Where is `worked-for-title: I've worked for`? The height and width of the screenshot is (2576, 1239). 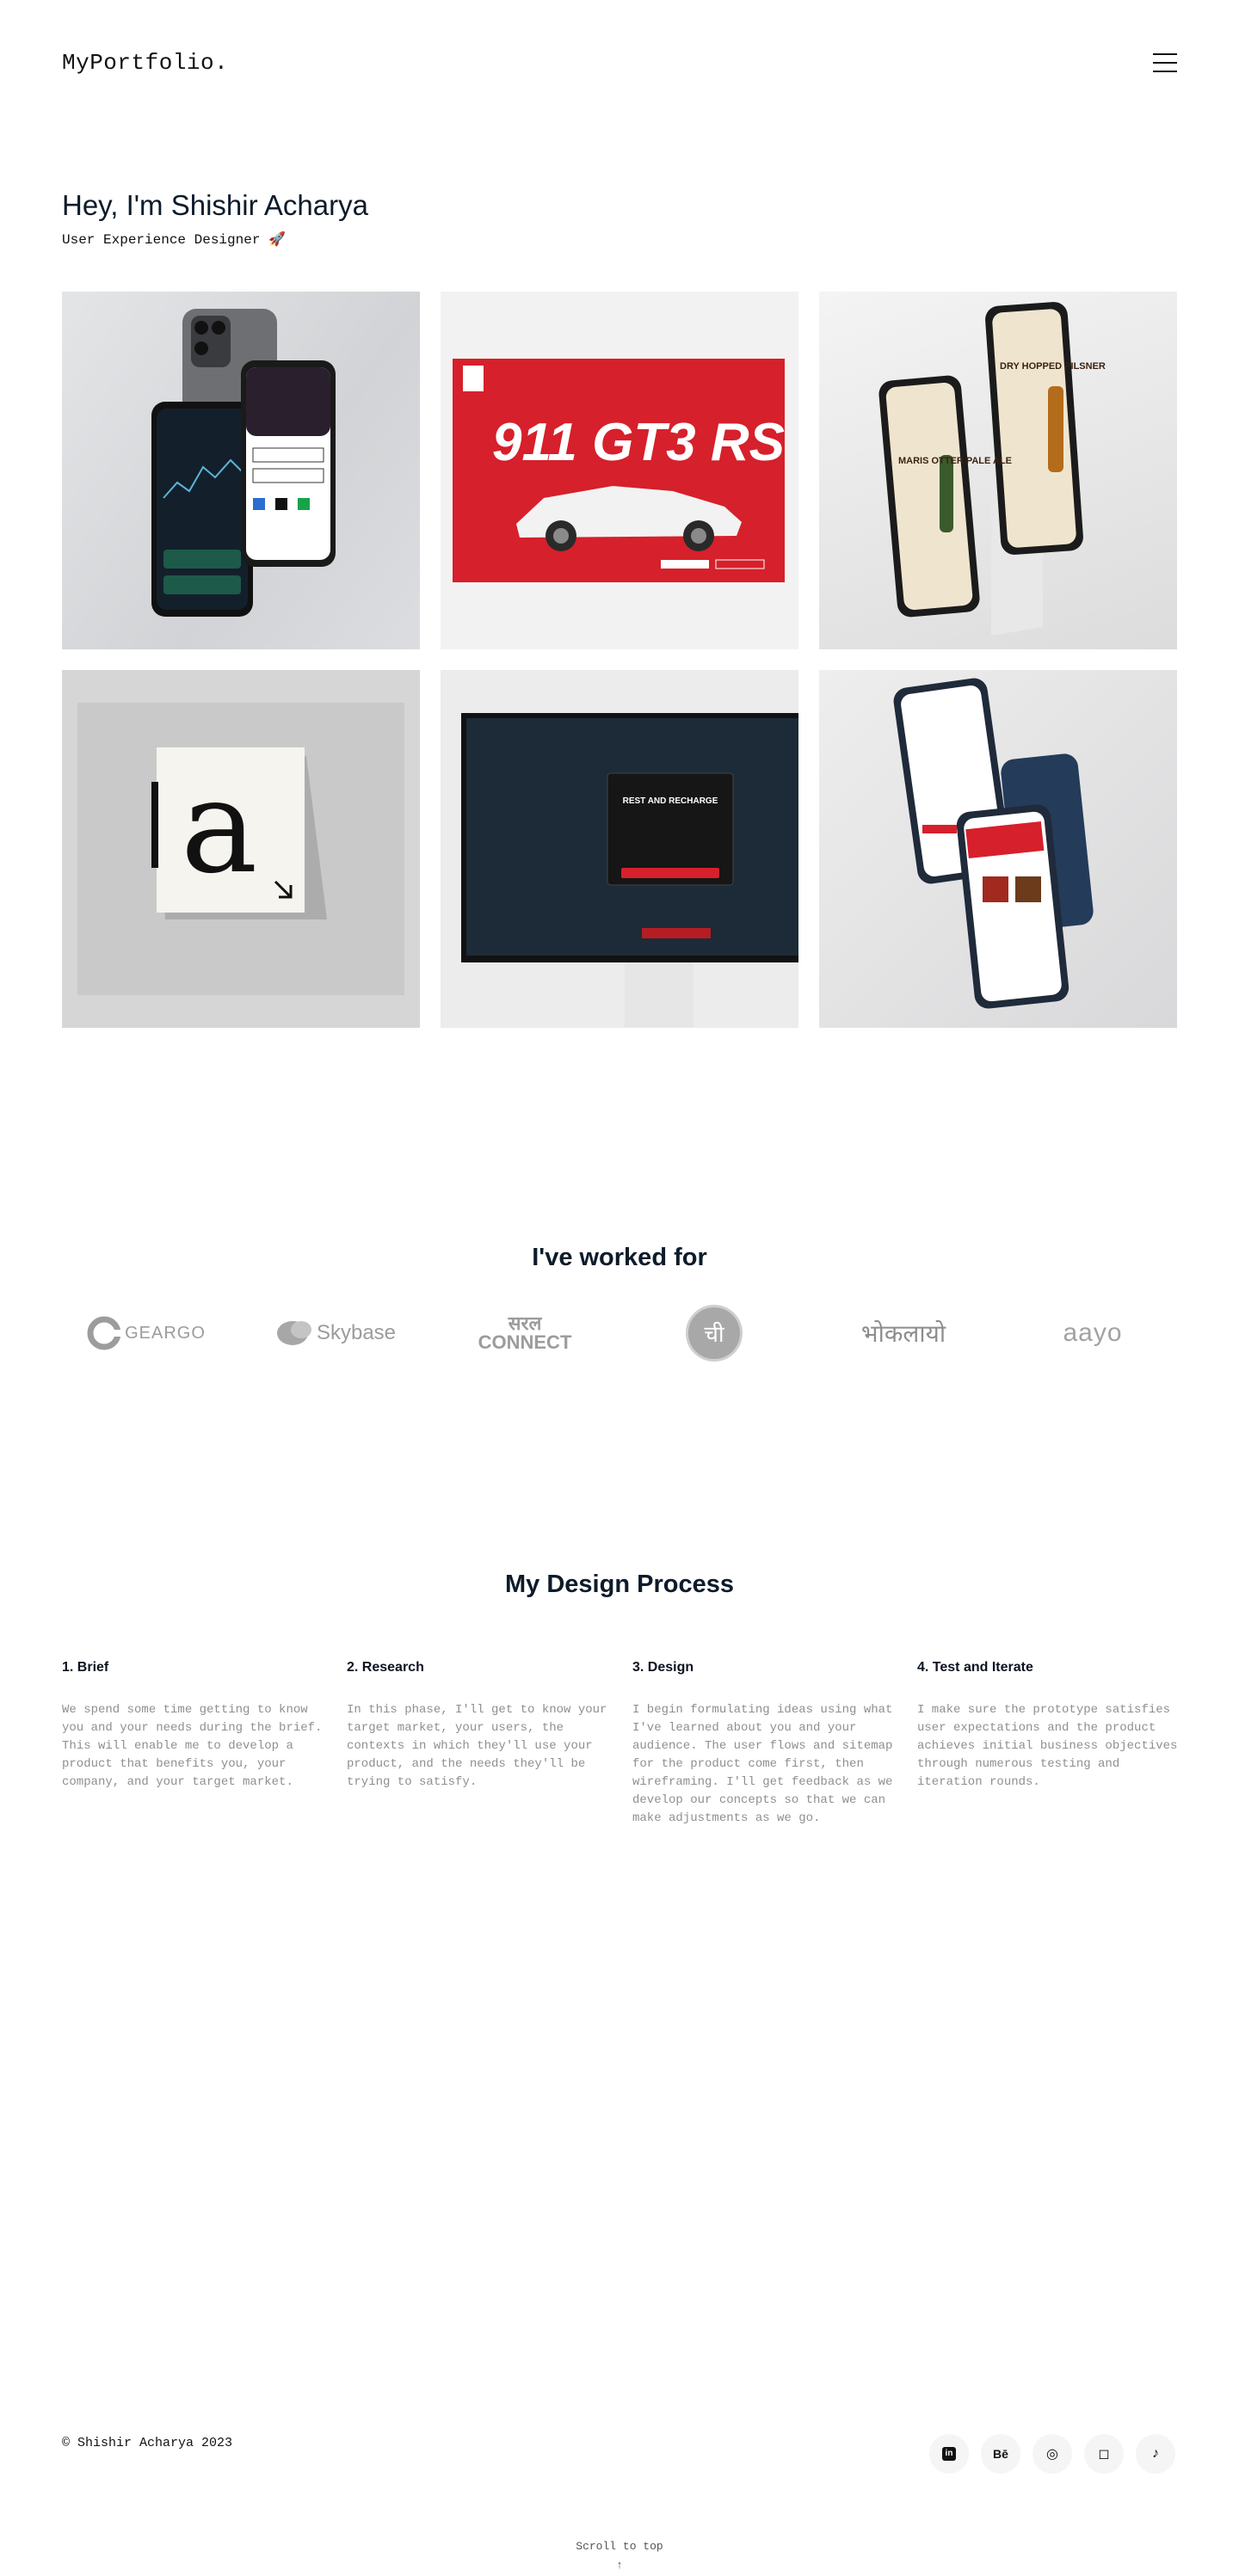 worked-for-title: I've worked for is located at coordinates (619, 1257).